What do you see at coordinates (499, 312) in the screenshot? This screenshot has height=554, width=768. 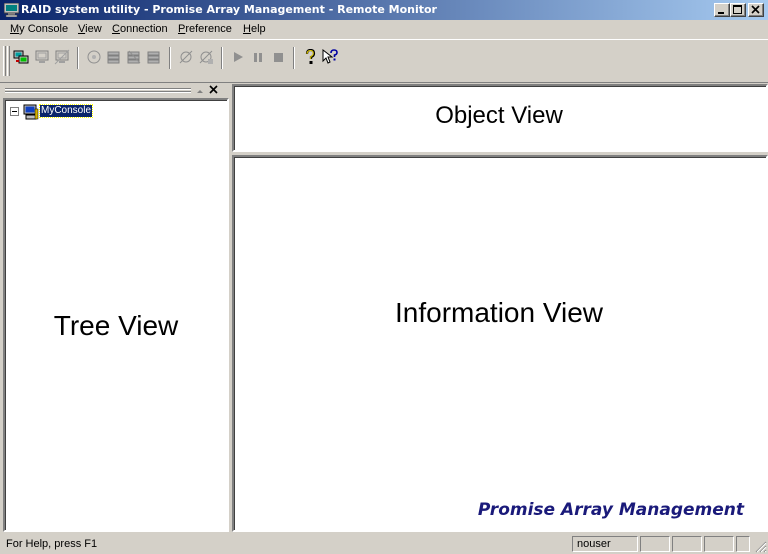 I see `information-view-placeholder: Information View` at bounding box center [499, 312].